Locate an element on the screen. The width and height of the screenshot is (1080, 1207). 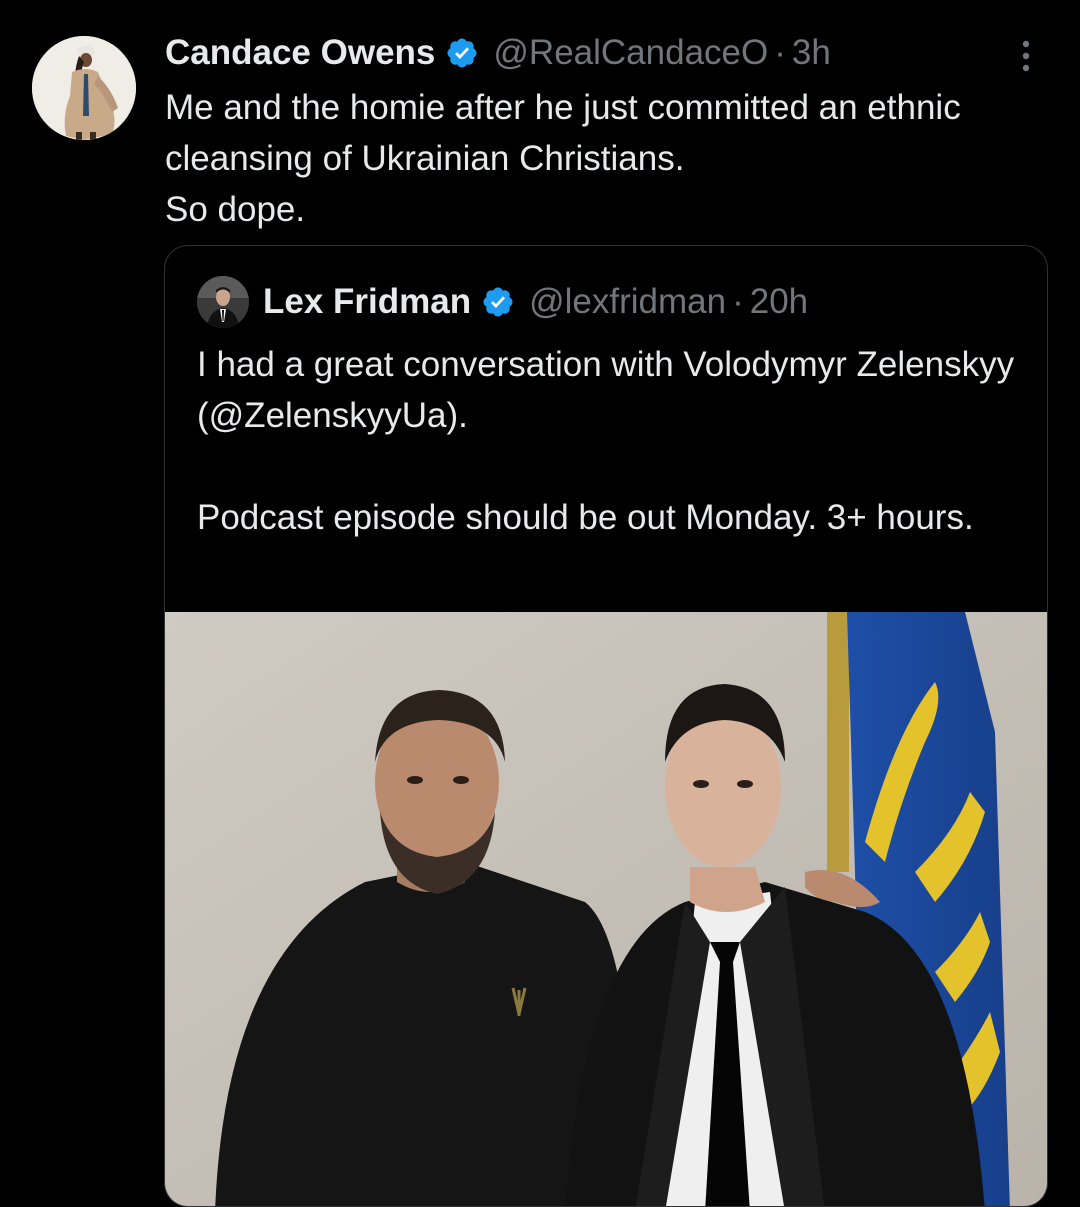
quoted-author-name: Lex Fridman is located at coordinates (367, 302).